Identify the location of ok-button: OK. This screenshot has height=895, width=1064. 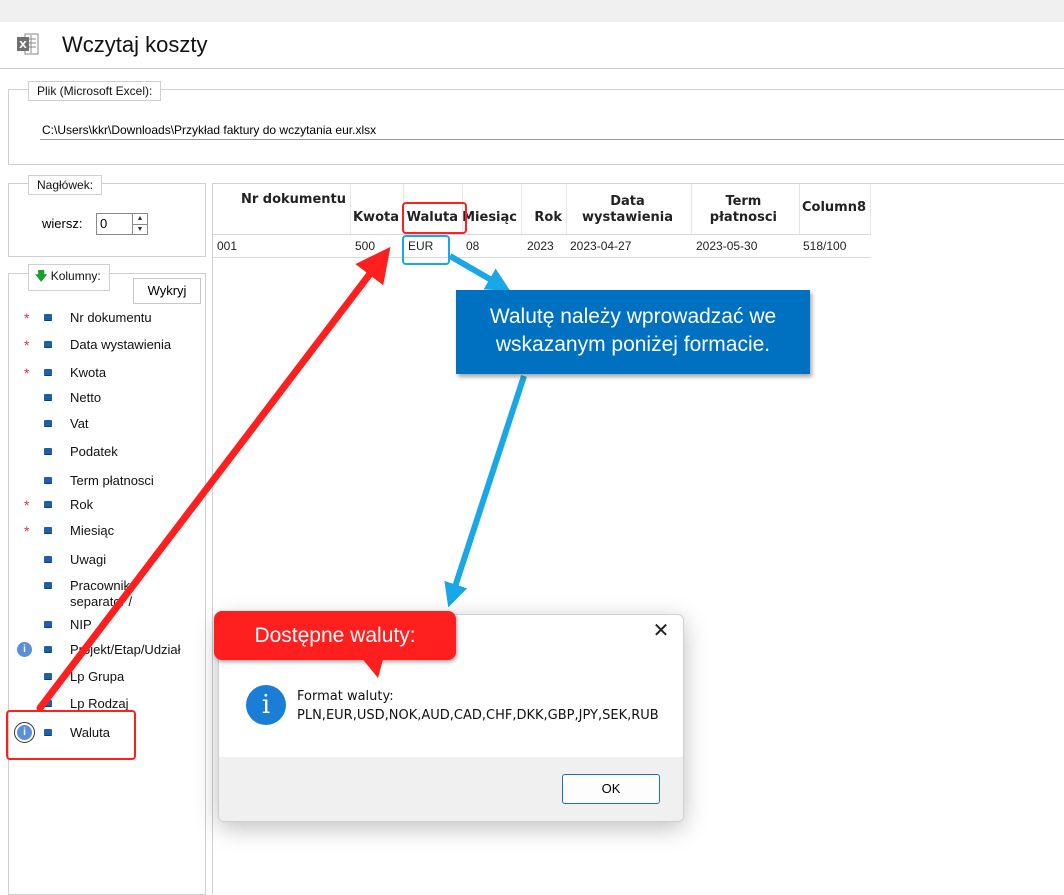
(611, 789).